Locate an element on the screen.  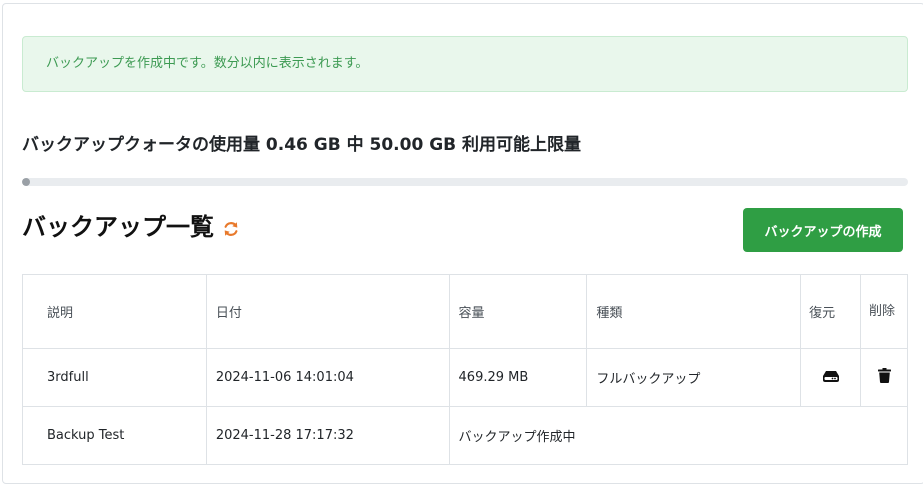
column-header-delete: 削除 is located at coordinates (884, 311).